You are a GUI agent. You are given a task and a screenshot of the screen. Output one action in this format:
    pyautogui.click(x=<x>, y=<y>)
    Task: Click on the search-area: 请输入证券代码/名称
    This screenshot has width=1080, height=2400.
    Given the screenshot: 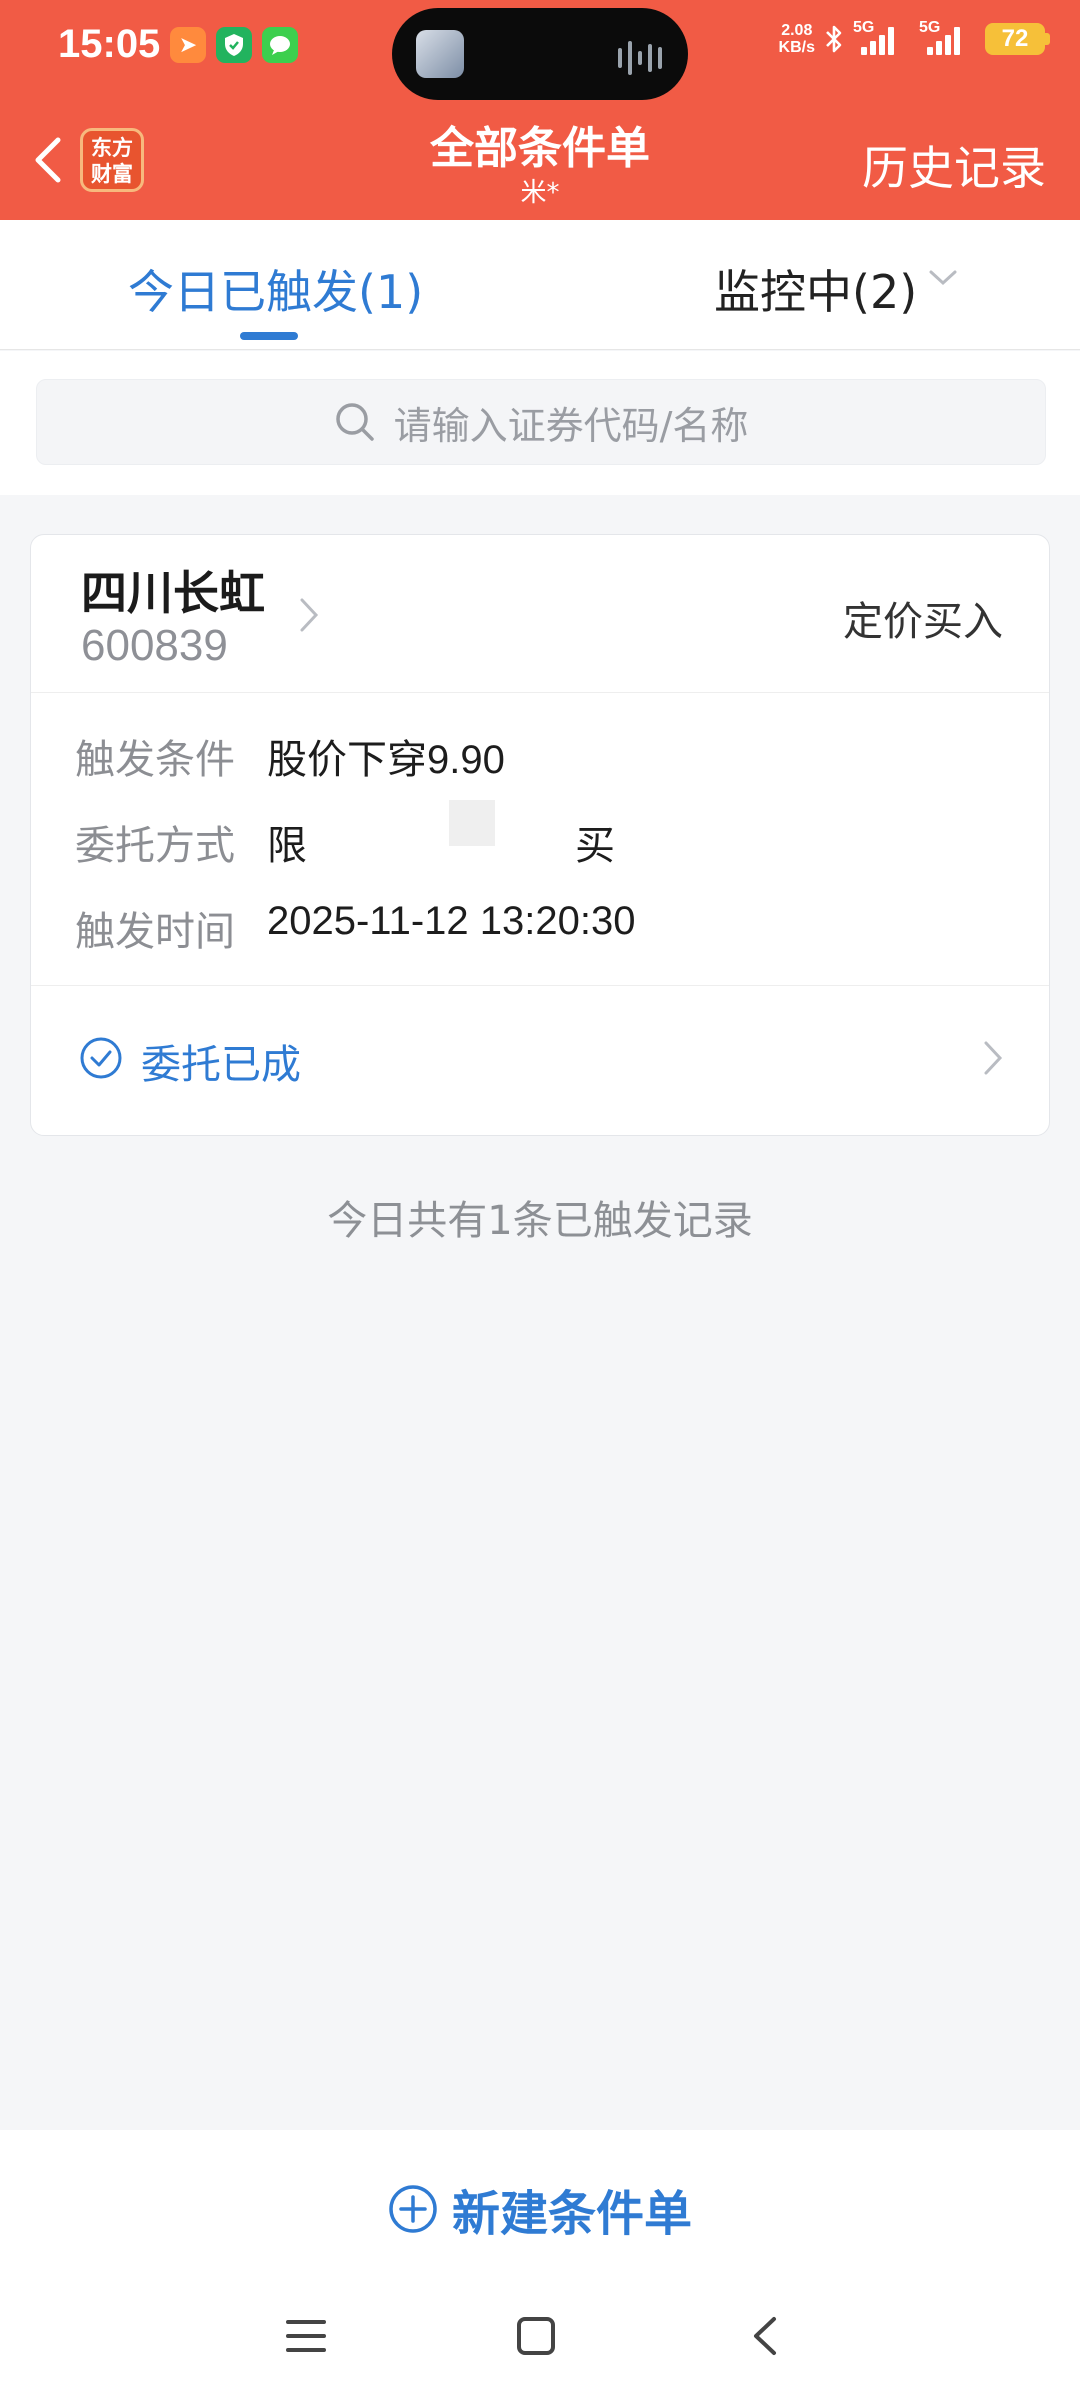 What is the action you would take?
    pyautogui.click(x=540, y=423)
    